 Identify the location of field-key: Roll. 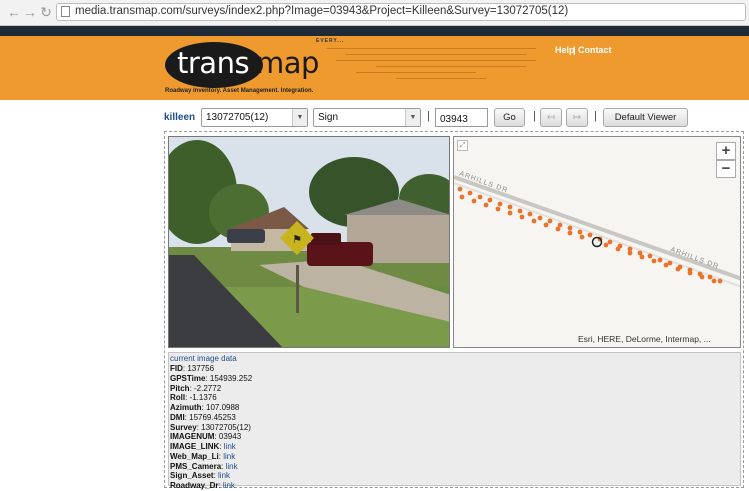
(178, 398).